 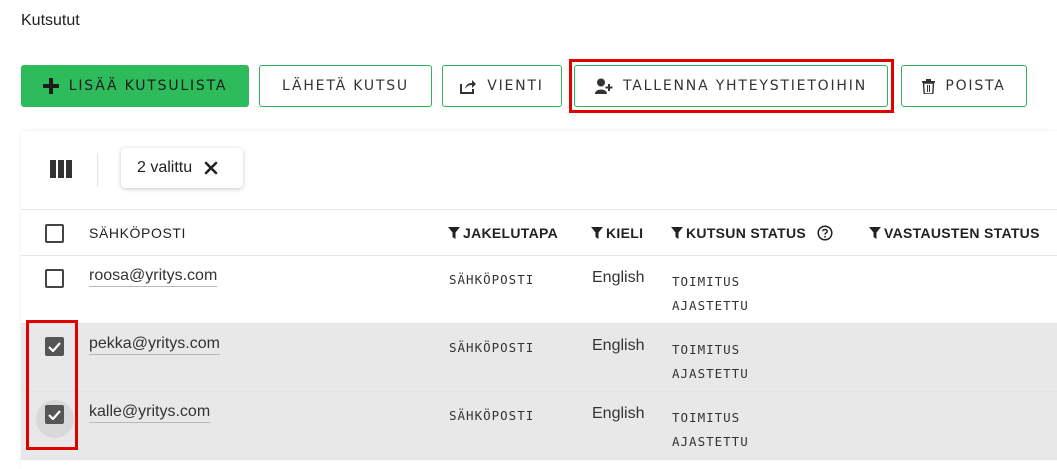 What do you see at coordinates (97, 170) in the screenshot?
I see `toolbar-divider` at bounding box center [97, 170].